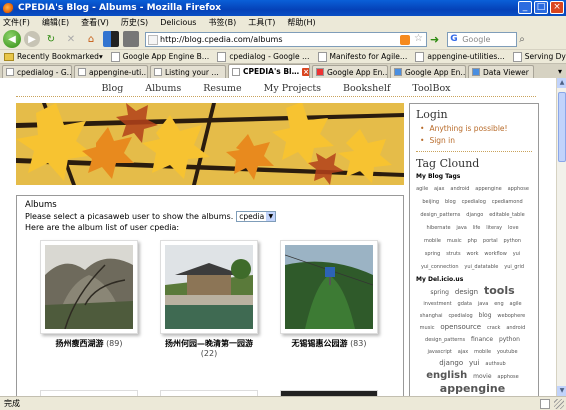  I want to click on delicious-tag-link: spring, so click(439, 292).